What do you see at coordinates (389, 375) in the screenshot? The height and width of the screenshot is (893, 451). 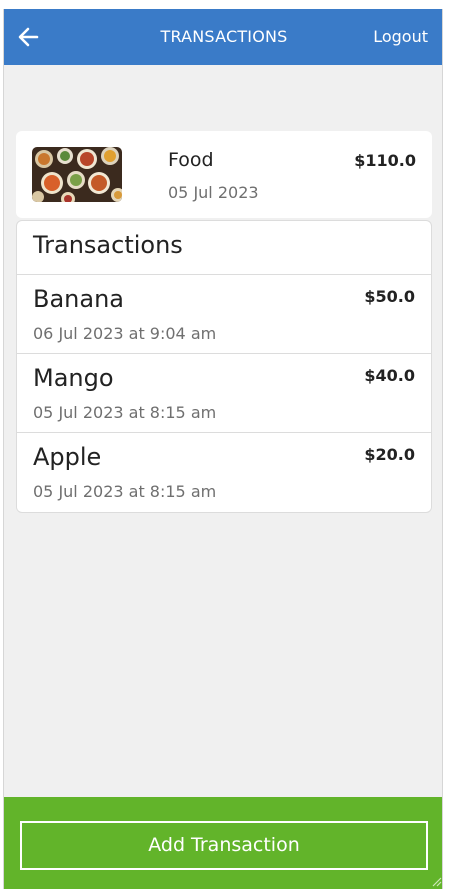 I see `transaction-amount: $40.0` at bounding box center [389, 375].